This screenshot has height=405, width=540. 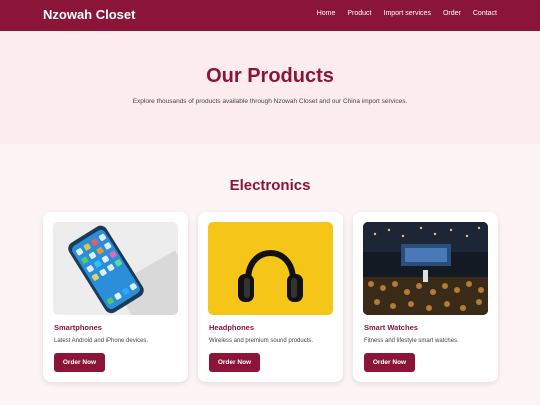 What do you see at coordinates (452, 13) in the screenshot?
I see `nav-link-order: Order` at bounding box center [452, 13].